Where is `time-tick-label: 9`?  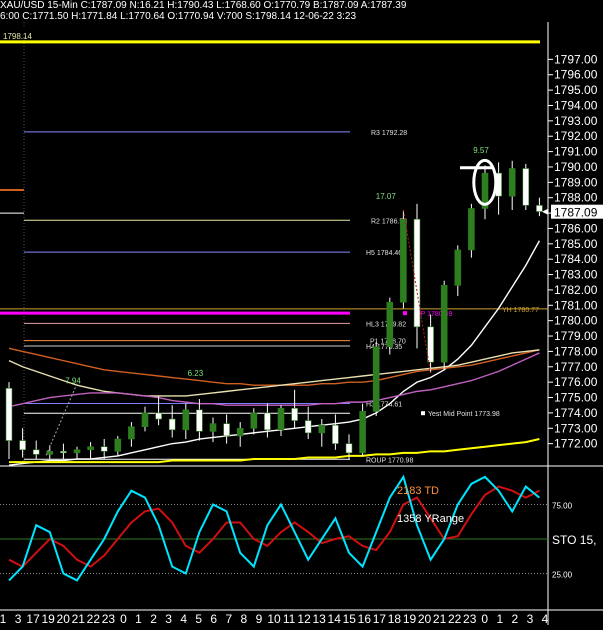 time-tick-label: 9 is located at coordinates (259, 618).